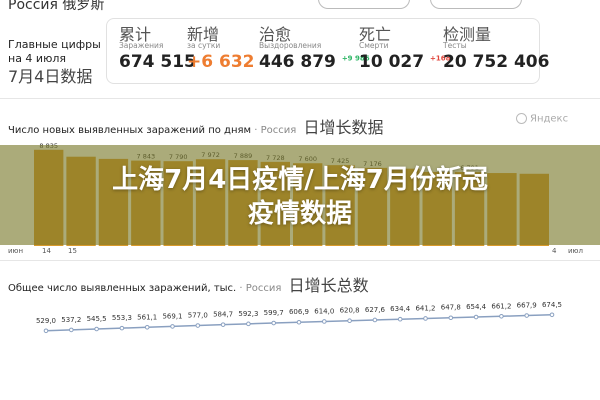 The height and width of the screenshot is (400, 600). I want to click on chart2-title-text: Общее число выявленных заражений, тыс., so click(122, 288).